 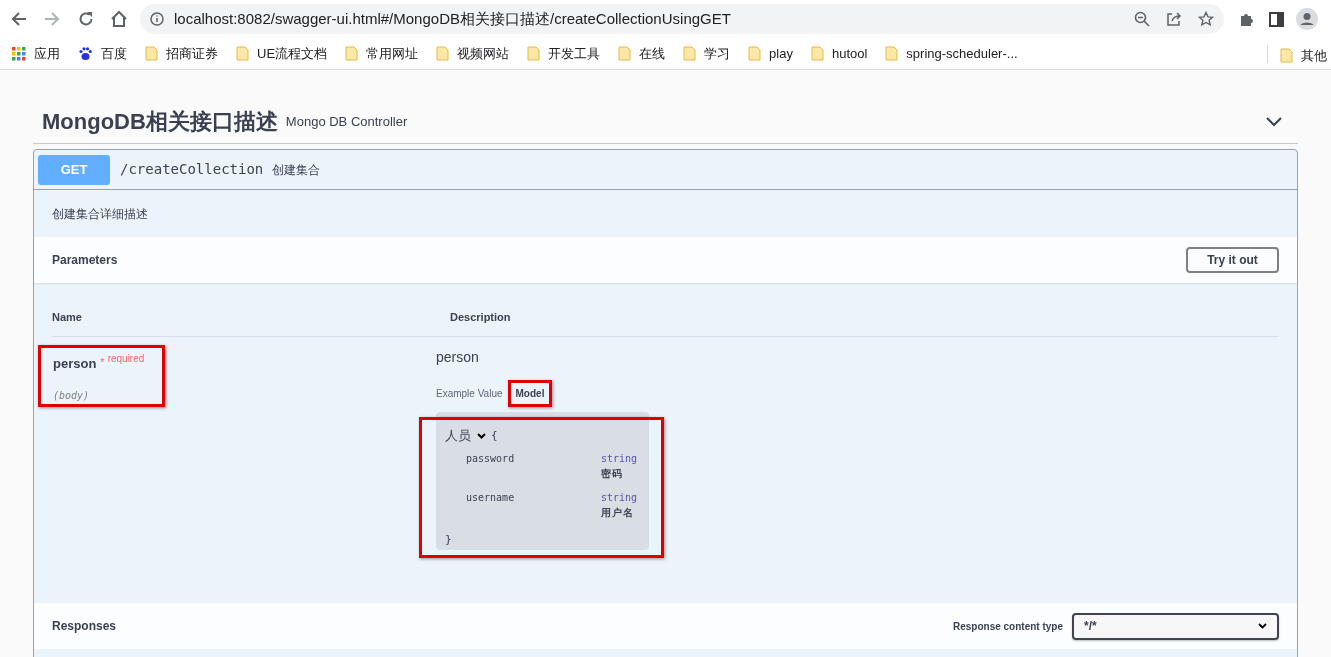 I want to click on bookmark-item: 应用, so click(x=36, y=53).